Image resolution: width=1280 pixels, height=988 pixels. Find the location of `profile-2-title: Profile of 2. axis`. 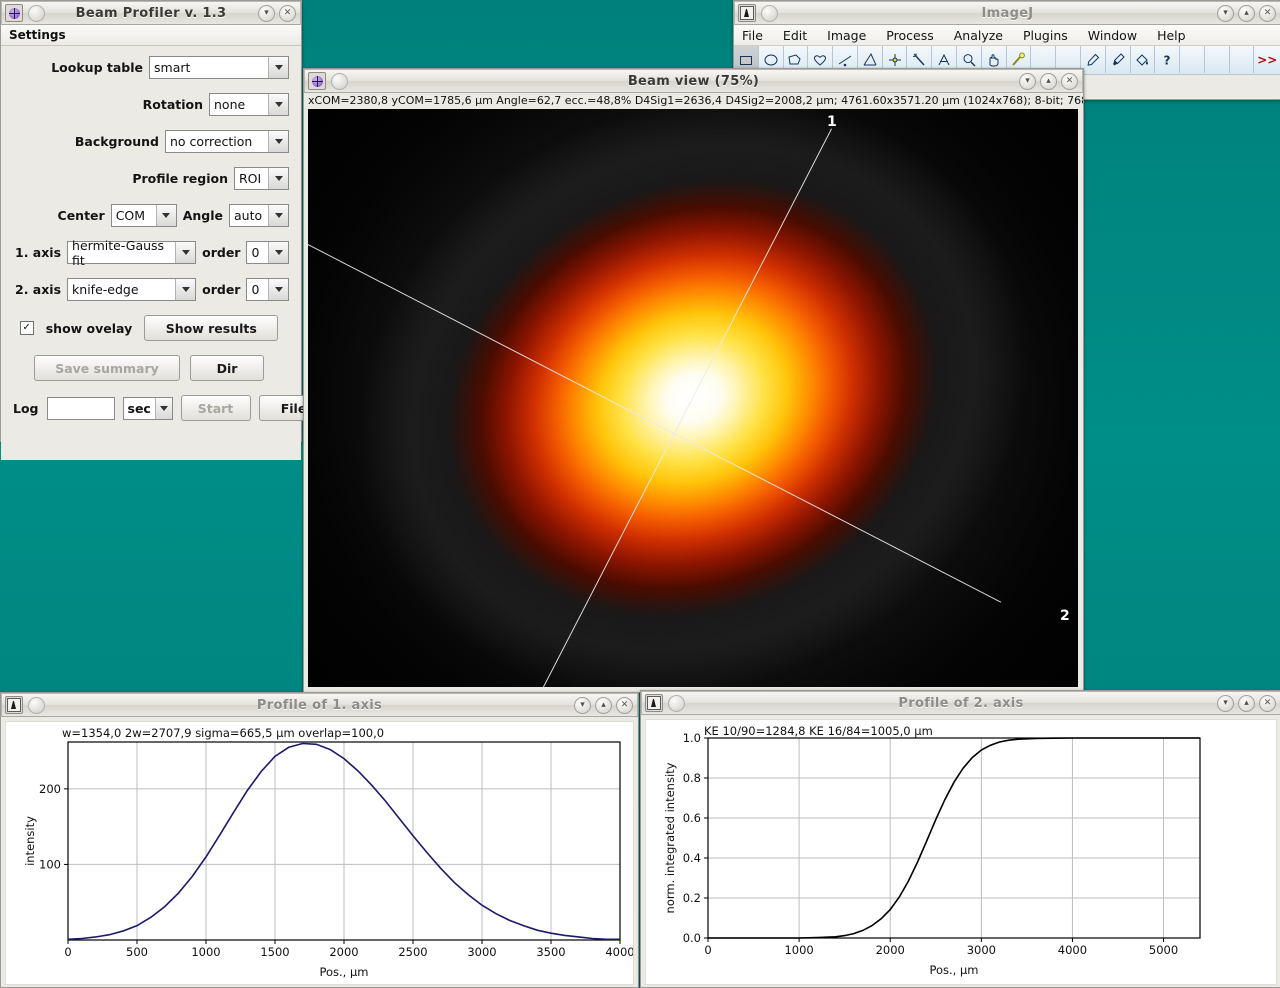

profile-2-title: Profile of 2. axis is located at coordinates (961, 703).